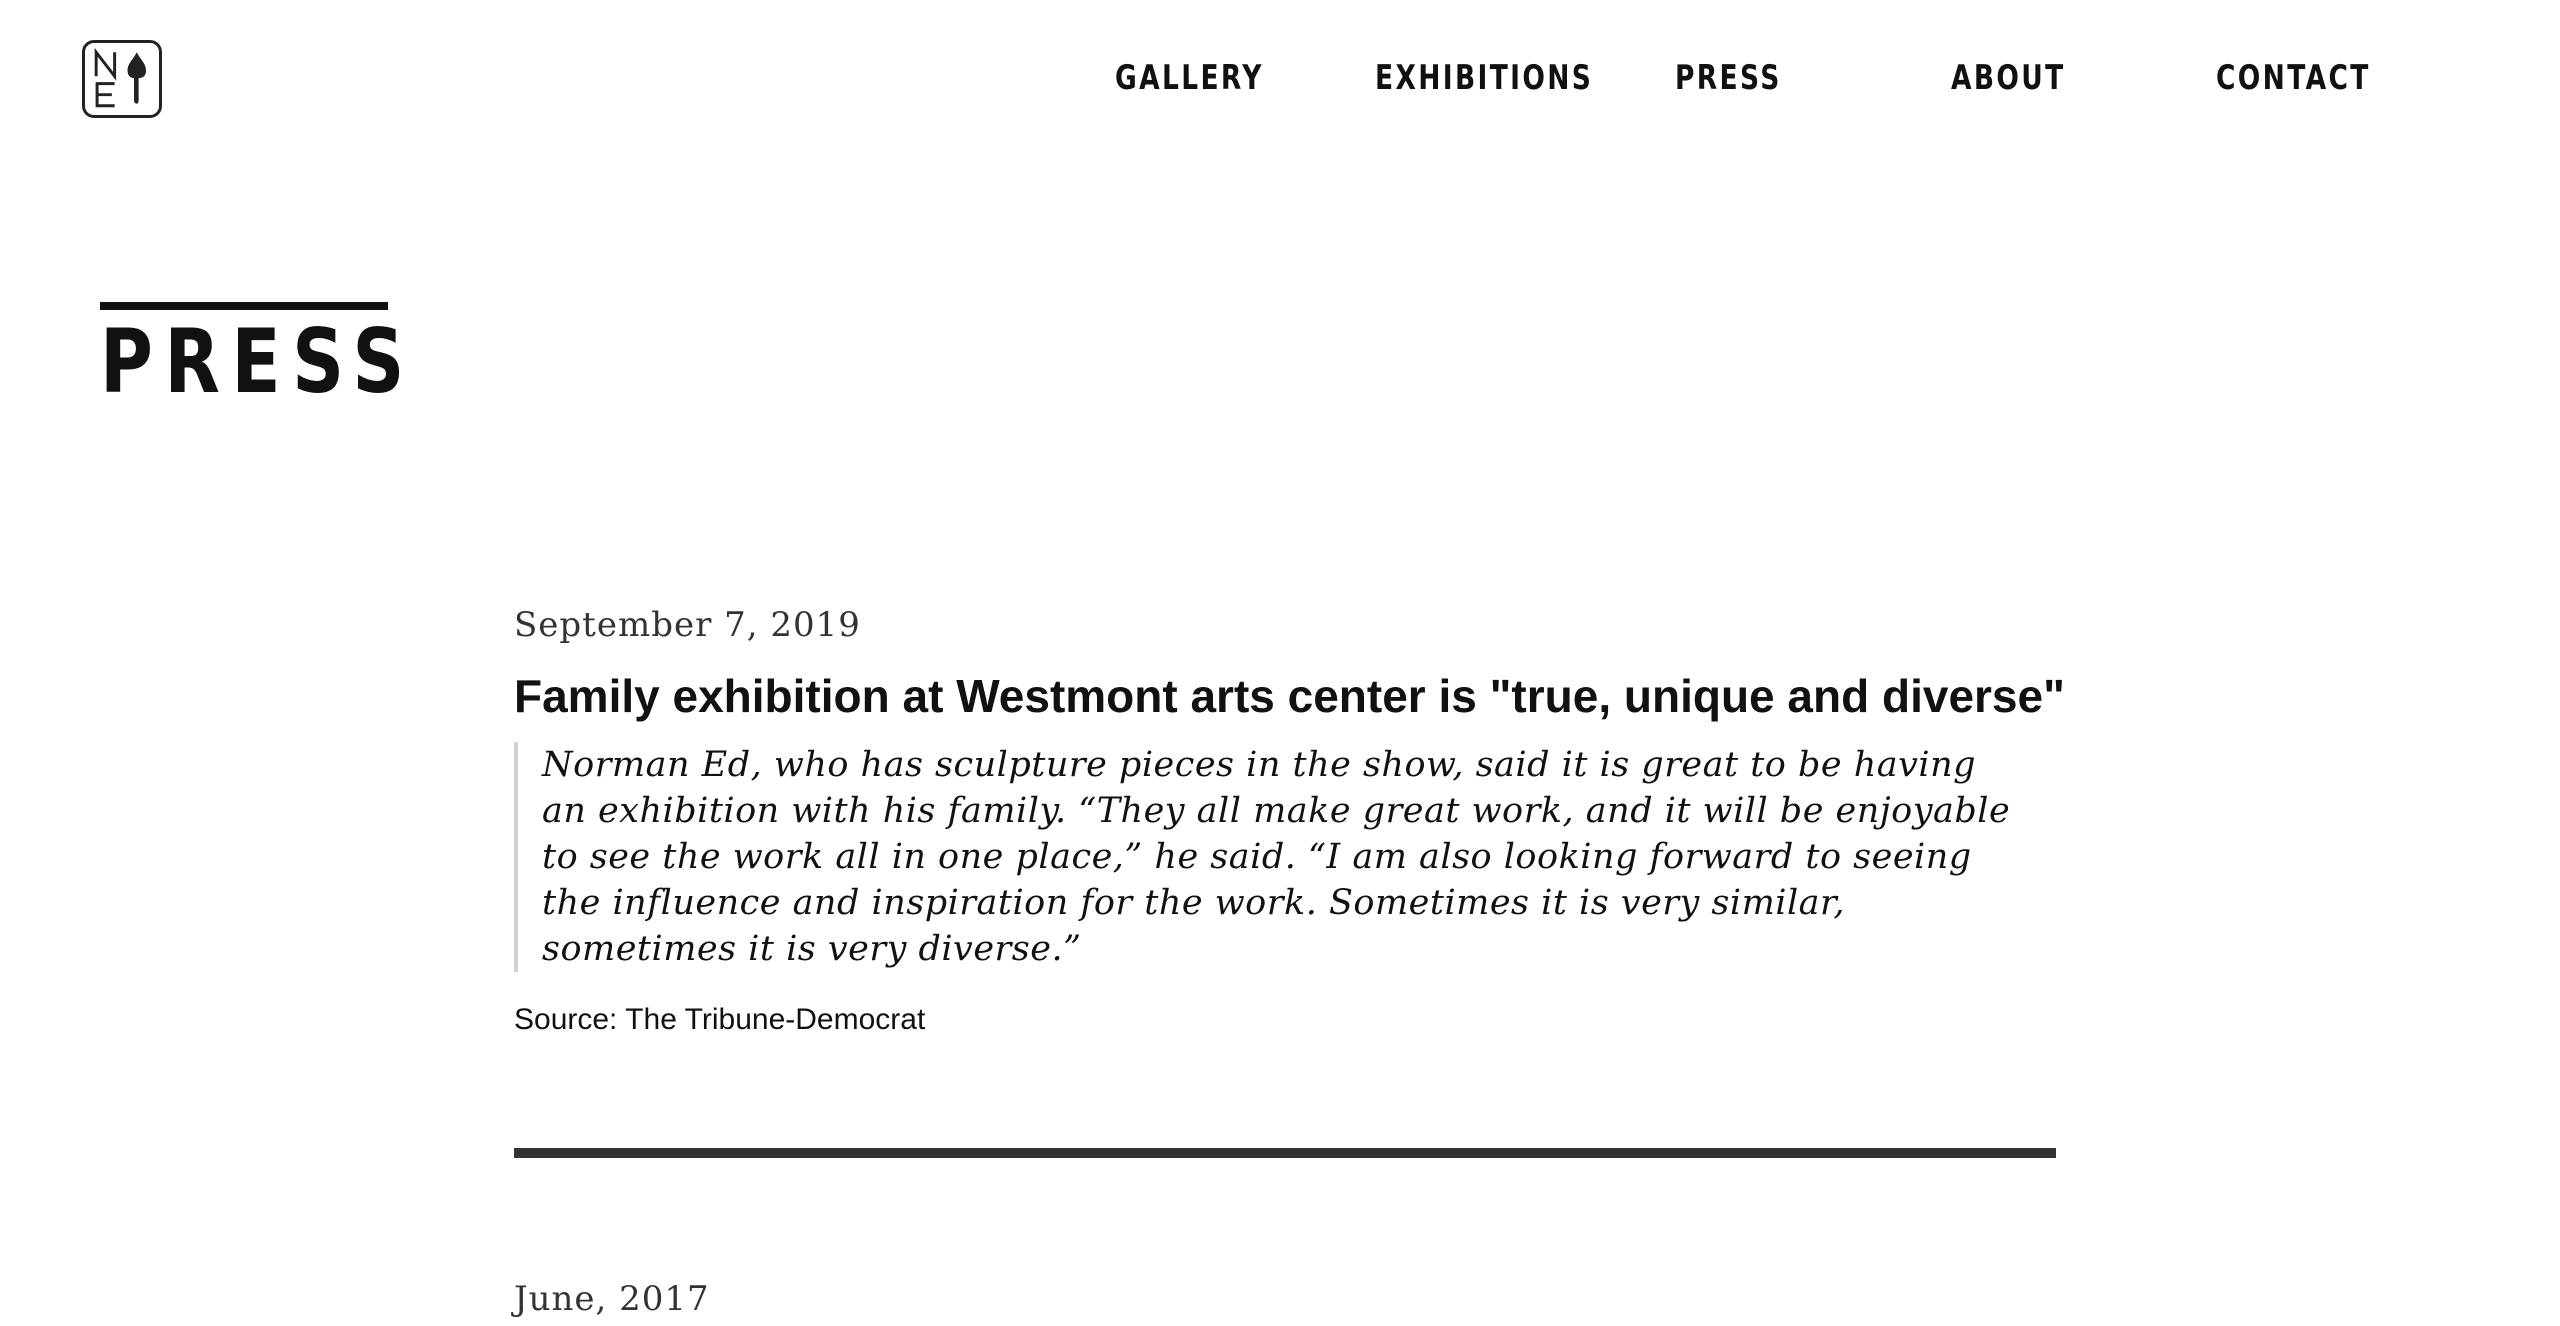  I want to click on nav-contact: CONTACT, so click(2293, 78).